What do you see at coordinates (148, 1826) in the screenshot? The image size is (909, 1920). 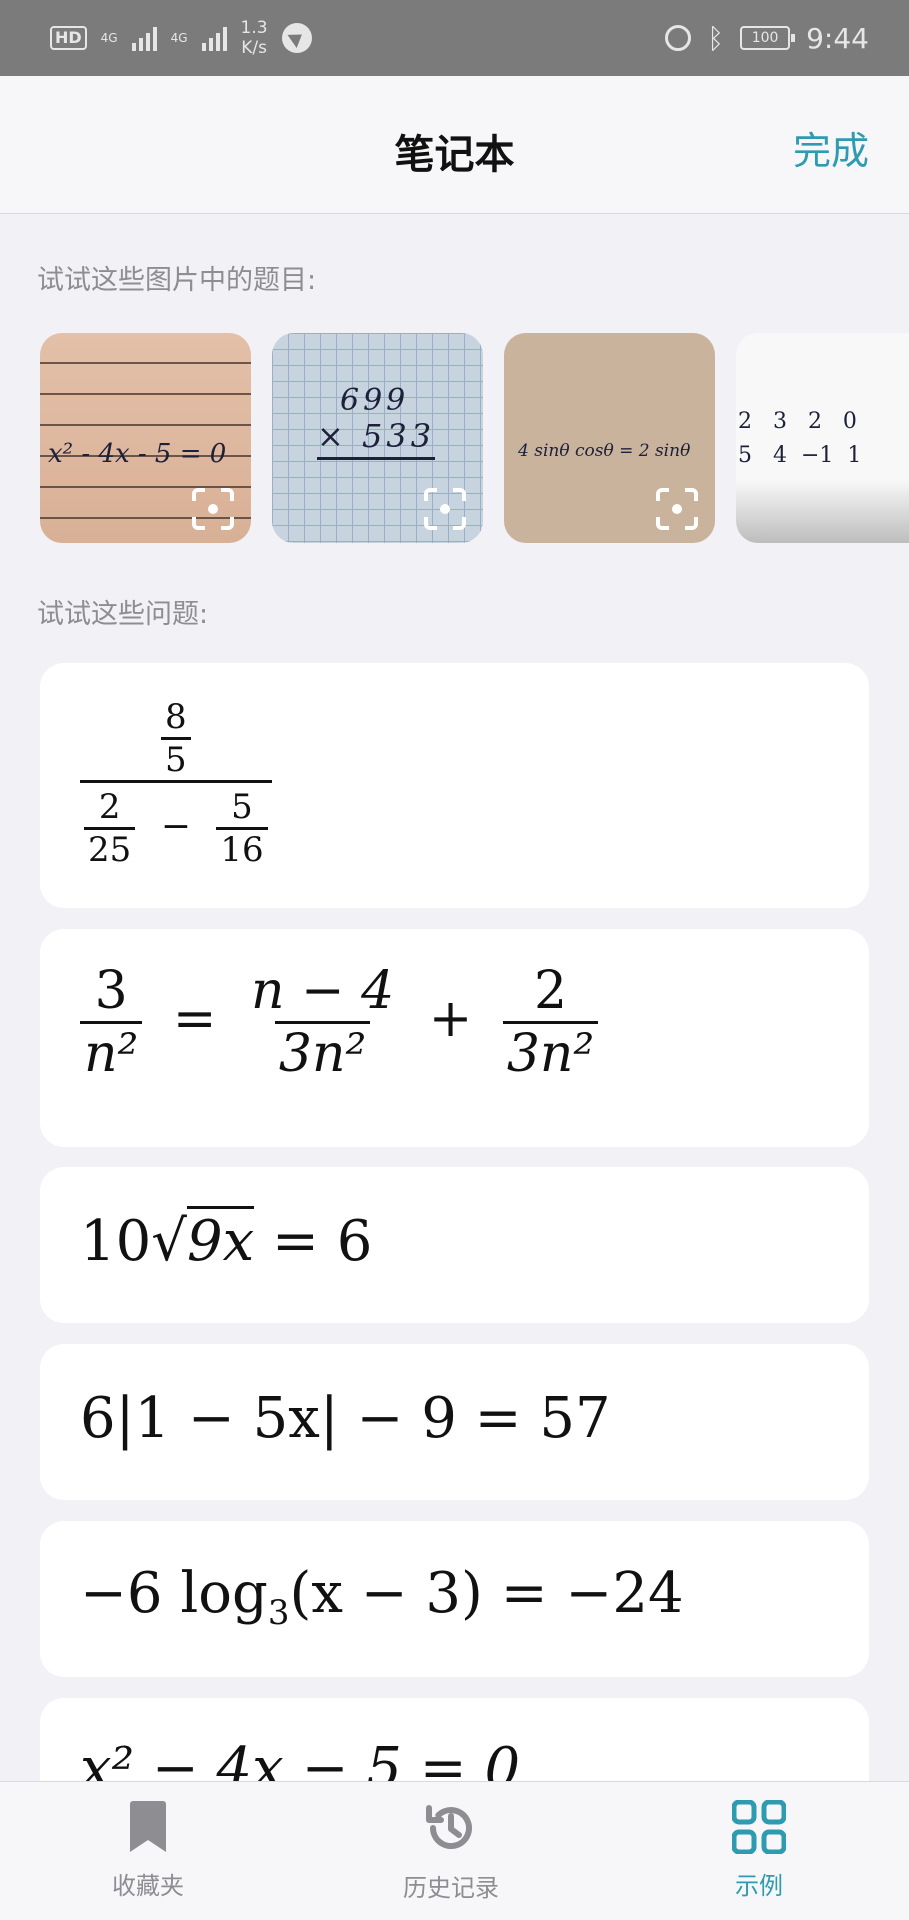 I see `bookmark-icon` at bounding box center [148, 1826].